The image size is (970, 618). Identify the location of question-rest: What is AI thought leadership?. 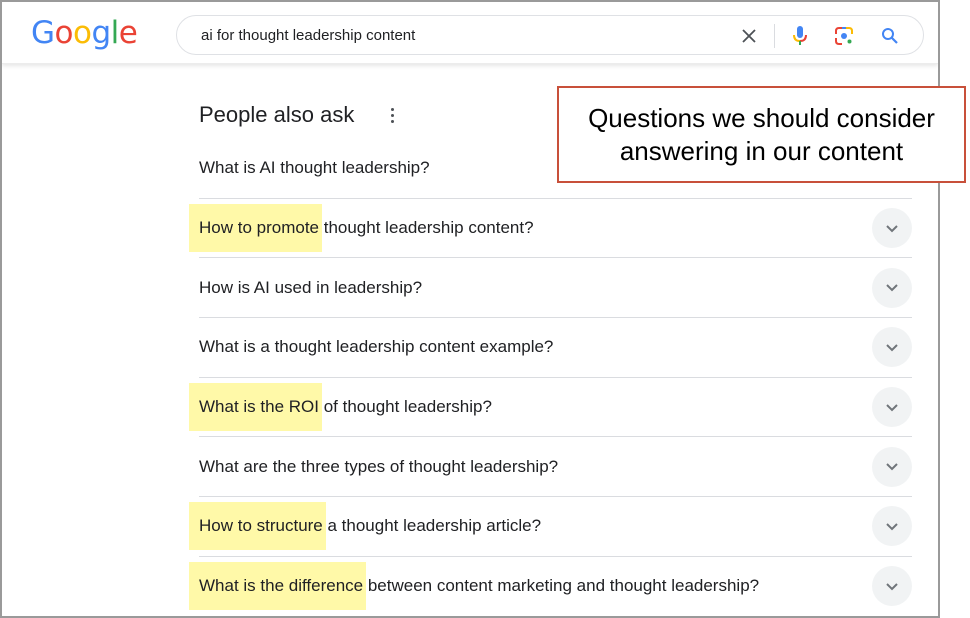
(314, 168).